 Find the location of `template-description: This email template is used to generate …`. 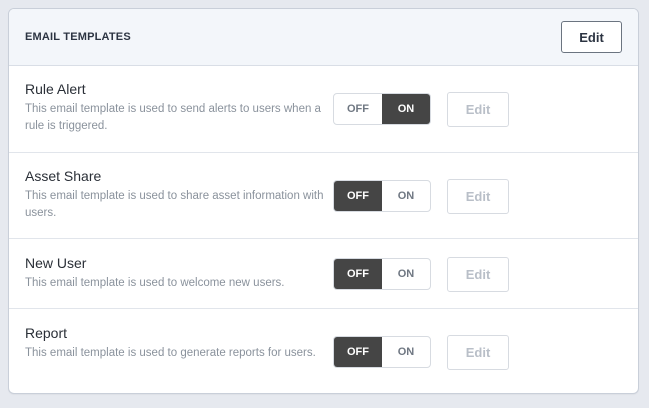

template-description: This email template is used to generate … is located at coordinates (170, 353).